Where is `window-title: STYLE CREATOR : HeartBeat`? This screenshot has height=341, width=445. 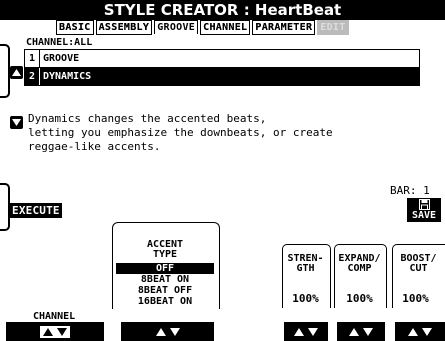
window-title: STYLE CREATOR : HeartBeat is located at coordinates (222, 10).